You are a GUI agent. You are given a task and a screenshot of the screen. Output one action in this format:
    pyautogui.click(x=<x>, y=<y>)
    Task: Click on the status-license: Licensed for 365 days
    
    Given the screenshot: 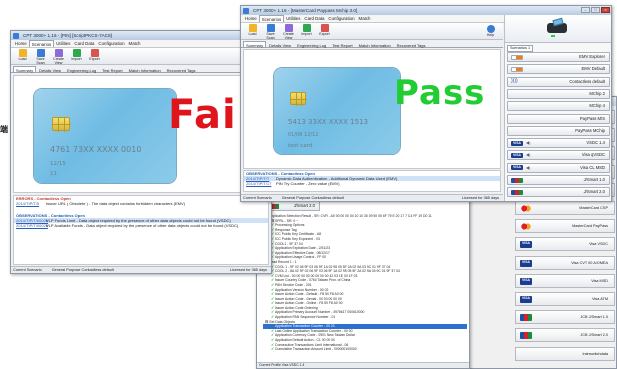 What is the action you would take?
    pyautogui.click(x=480, y=198)
    